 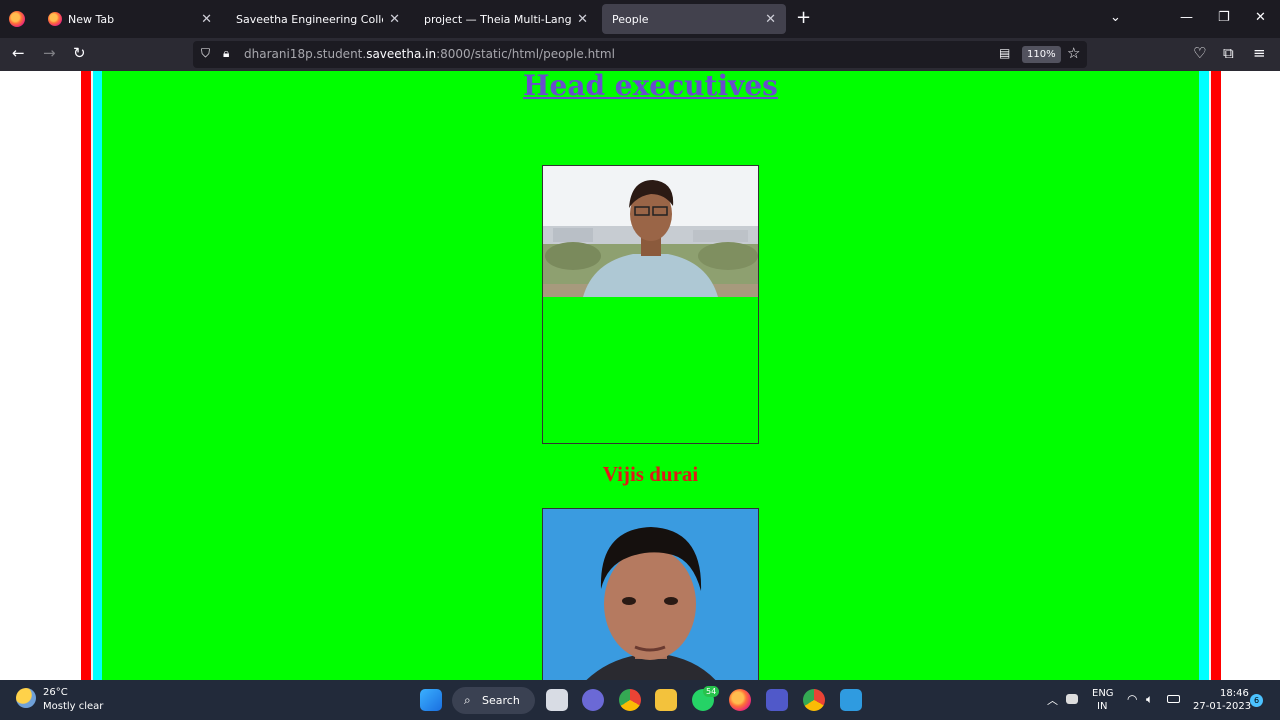 I want to click on pocket-icon: ♡, so click(x=1199, y=53).